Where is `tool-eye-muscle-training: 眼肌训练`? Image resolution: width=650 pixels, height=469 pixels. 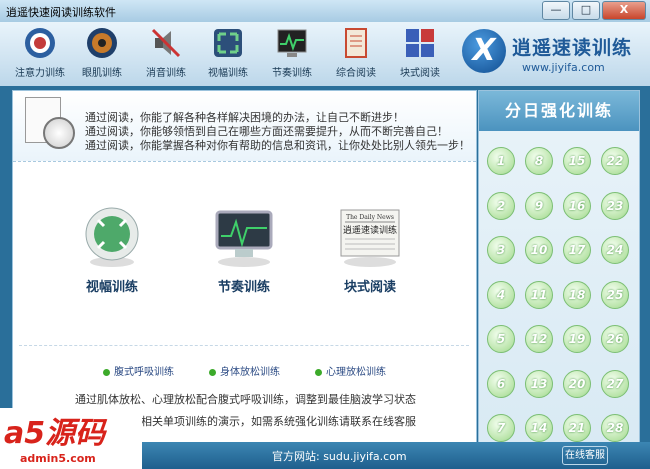 tool-eye-muscle-training: 眼肌训练 is located at coordinates (102, 55).